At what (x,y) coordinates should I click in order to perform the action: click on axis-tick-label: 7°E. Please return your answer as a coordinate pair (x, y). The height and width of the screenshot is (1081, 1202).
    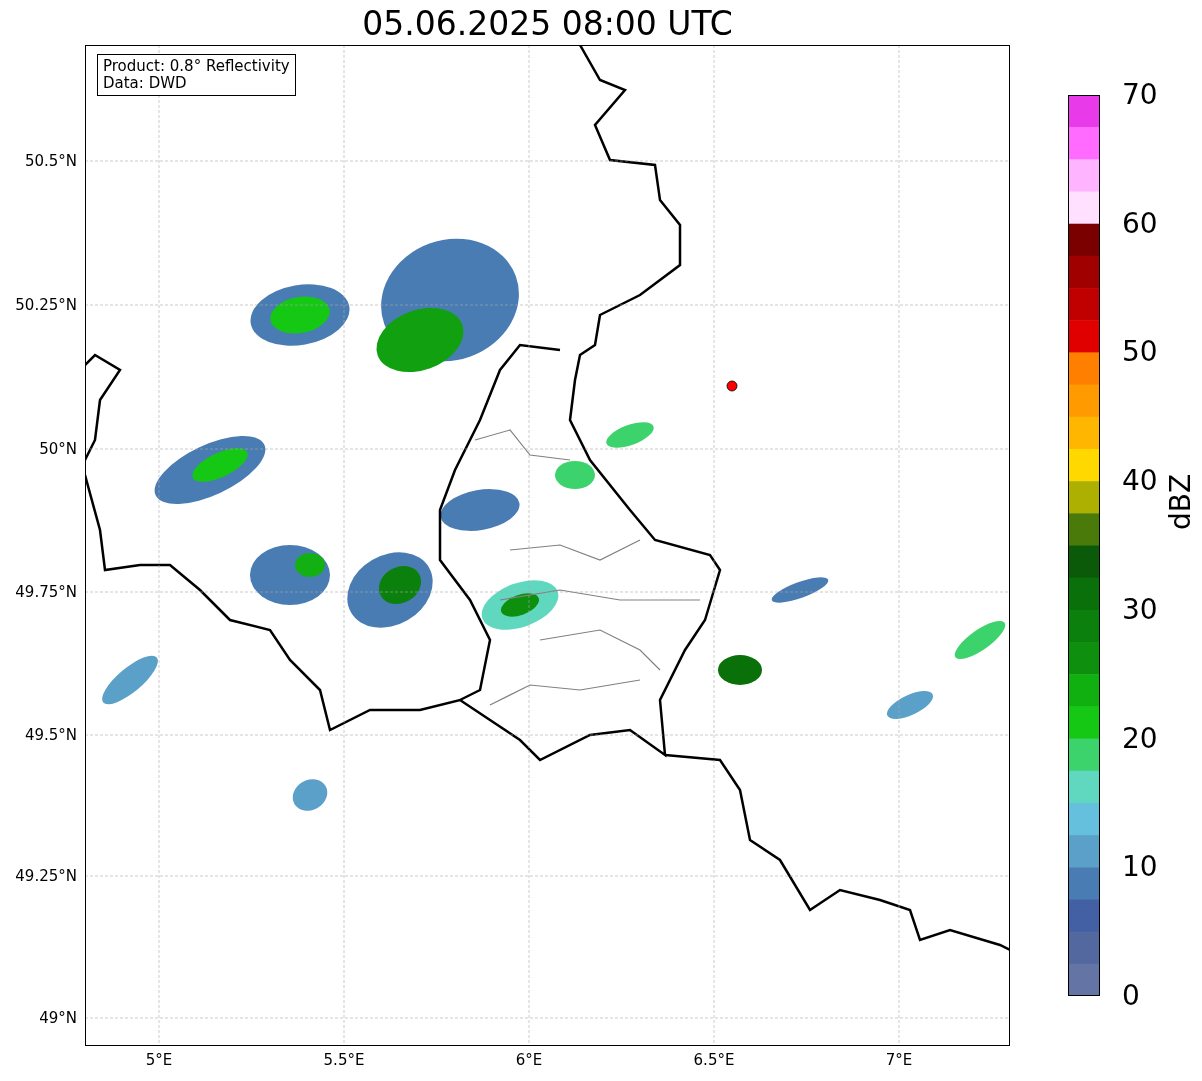
    Looking at the image, I should click on (899, 1060).